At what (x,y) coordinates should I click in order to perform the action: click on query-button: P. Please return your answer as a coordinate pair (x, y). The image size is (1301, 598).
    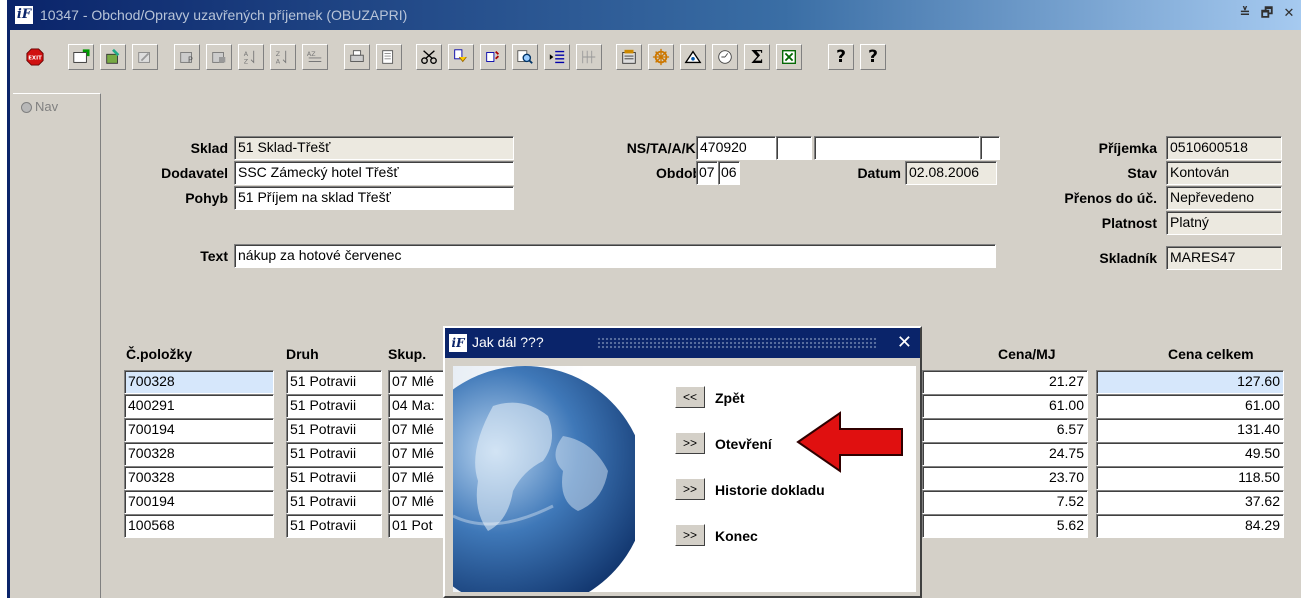
    Looking at the image, I should click on (187, 57).